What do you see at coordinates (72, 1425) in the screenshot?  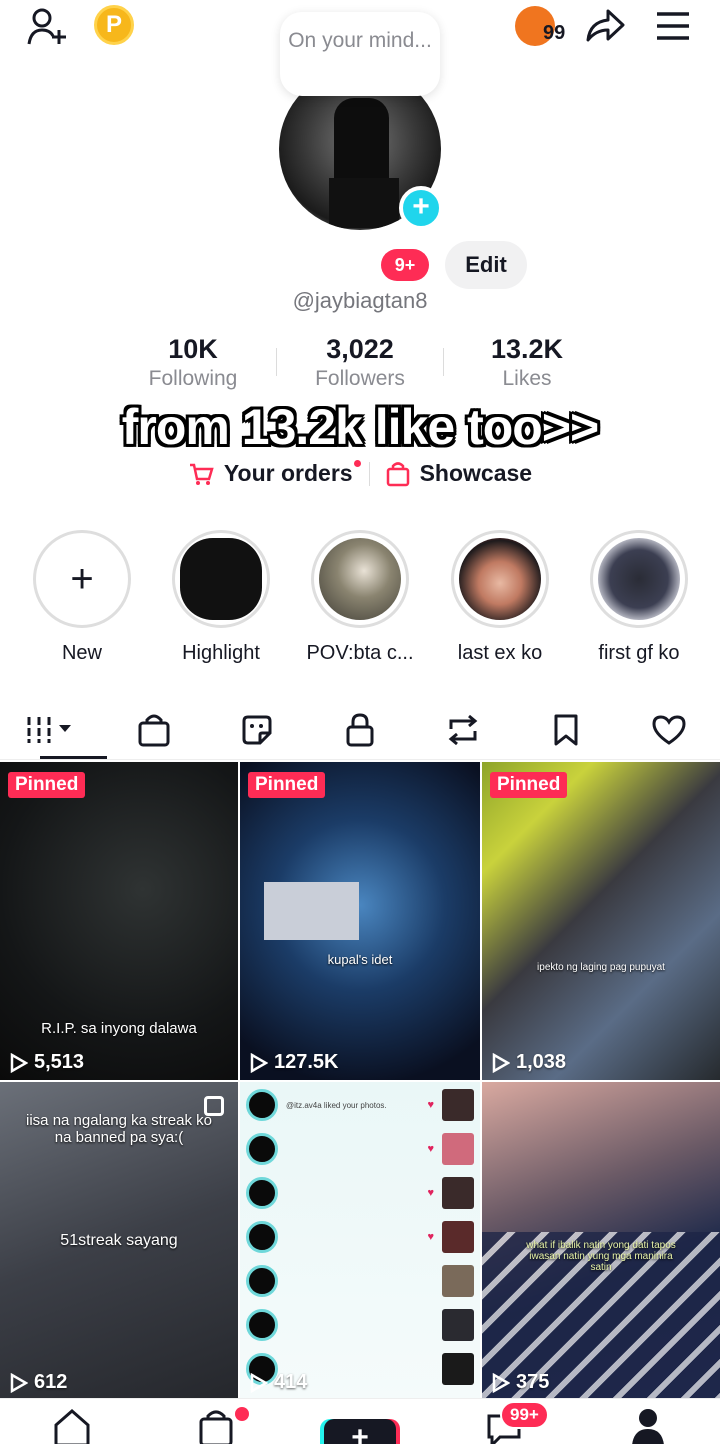 I see `home-icon` at bounding box center [72, 1425].